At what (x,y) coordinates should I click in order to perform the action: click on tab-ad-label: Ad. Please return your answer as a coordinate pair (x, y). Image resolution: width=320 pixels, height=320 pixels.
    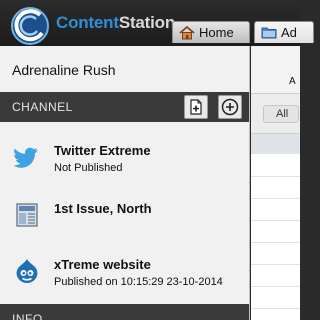
    Looking at the image, I should click on (289, 32).